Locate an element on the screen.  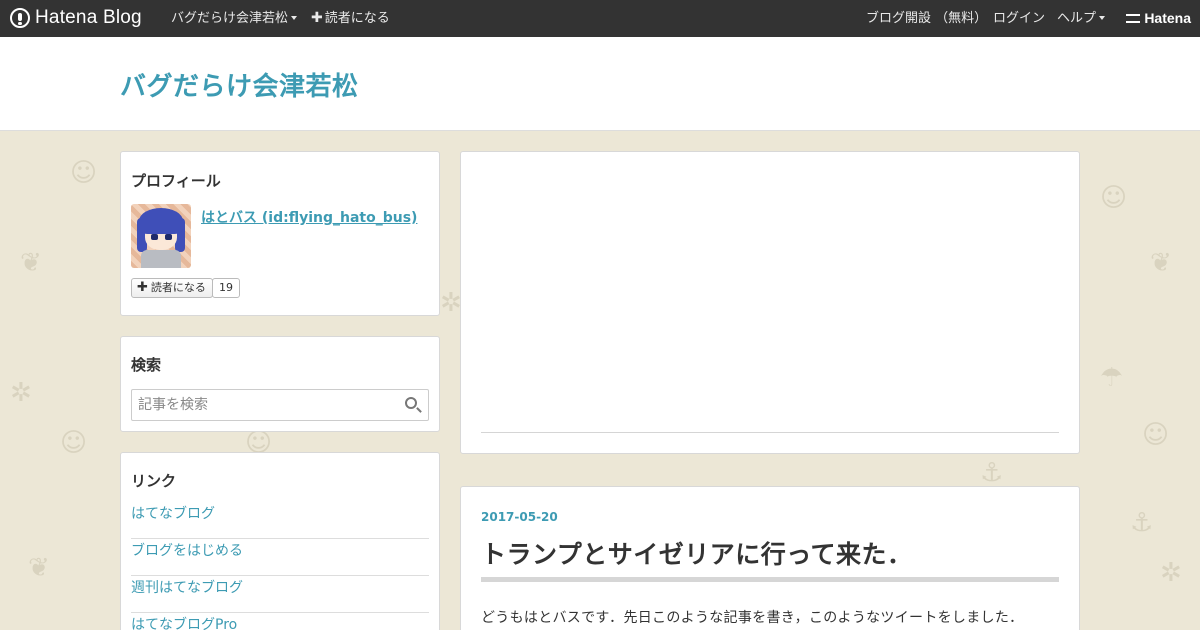
blog-title: バグだらけ会津若松 is located at coordinates (239, 84).